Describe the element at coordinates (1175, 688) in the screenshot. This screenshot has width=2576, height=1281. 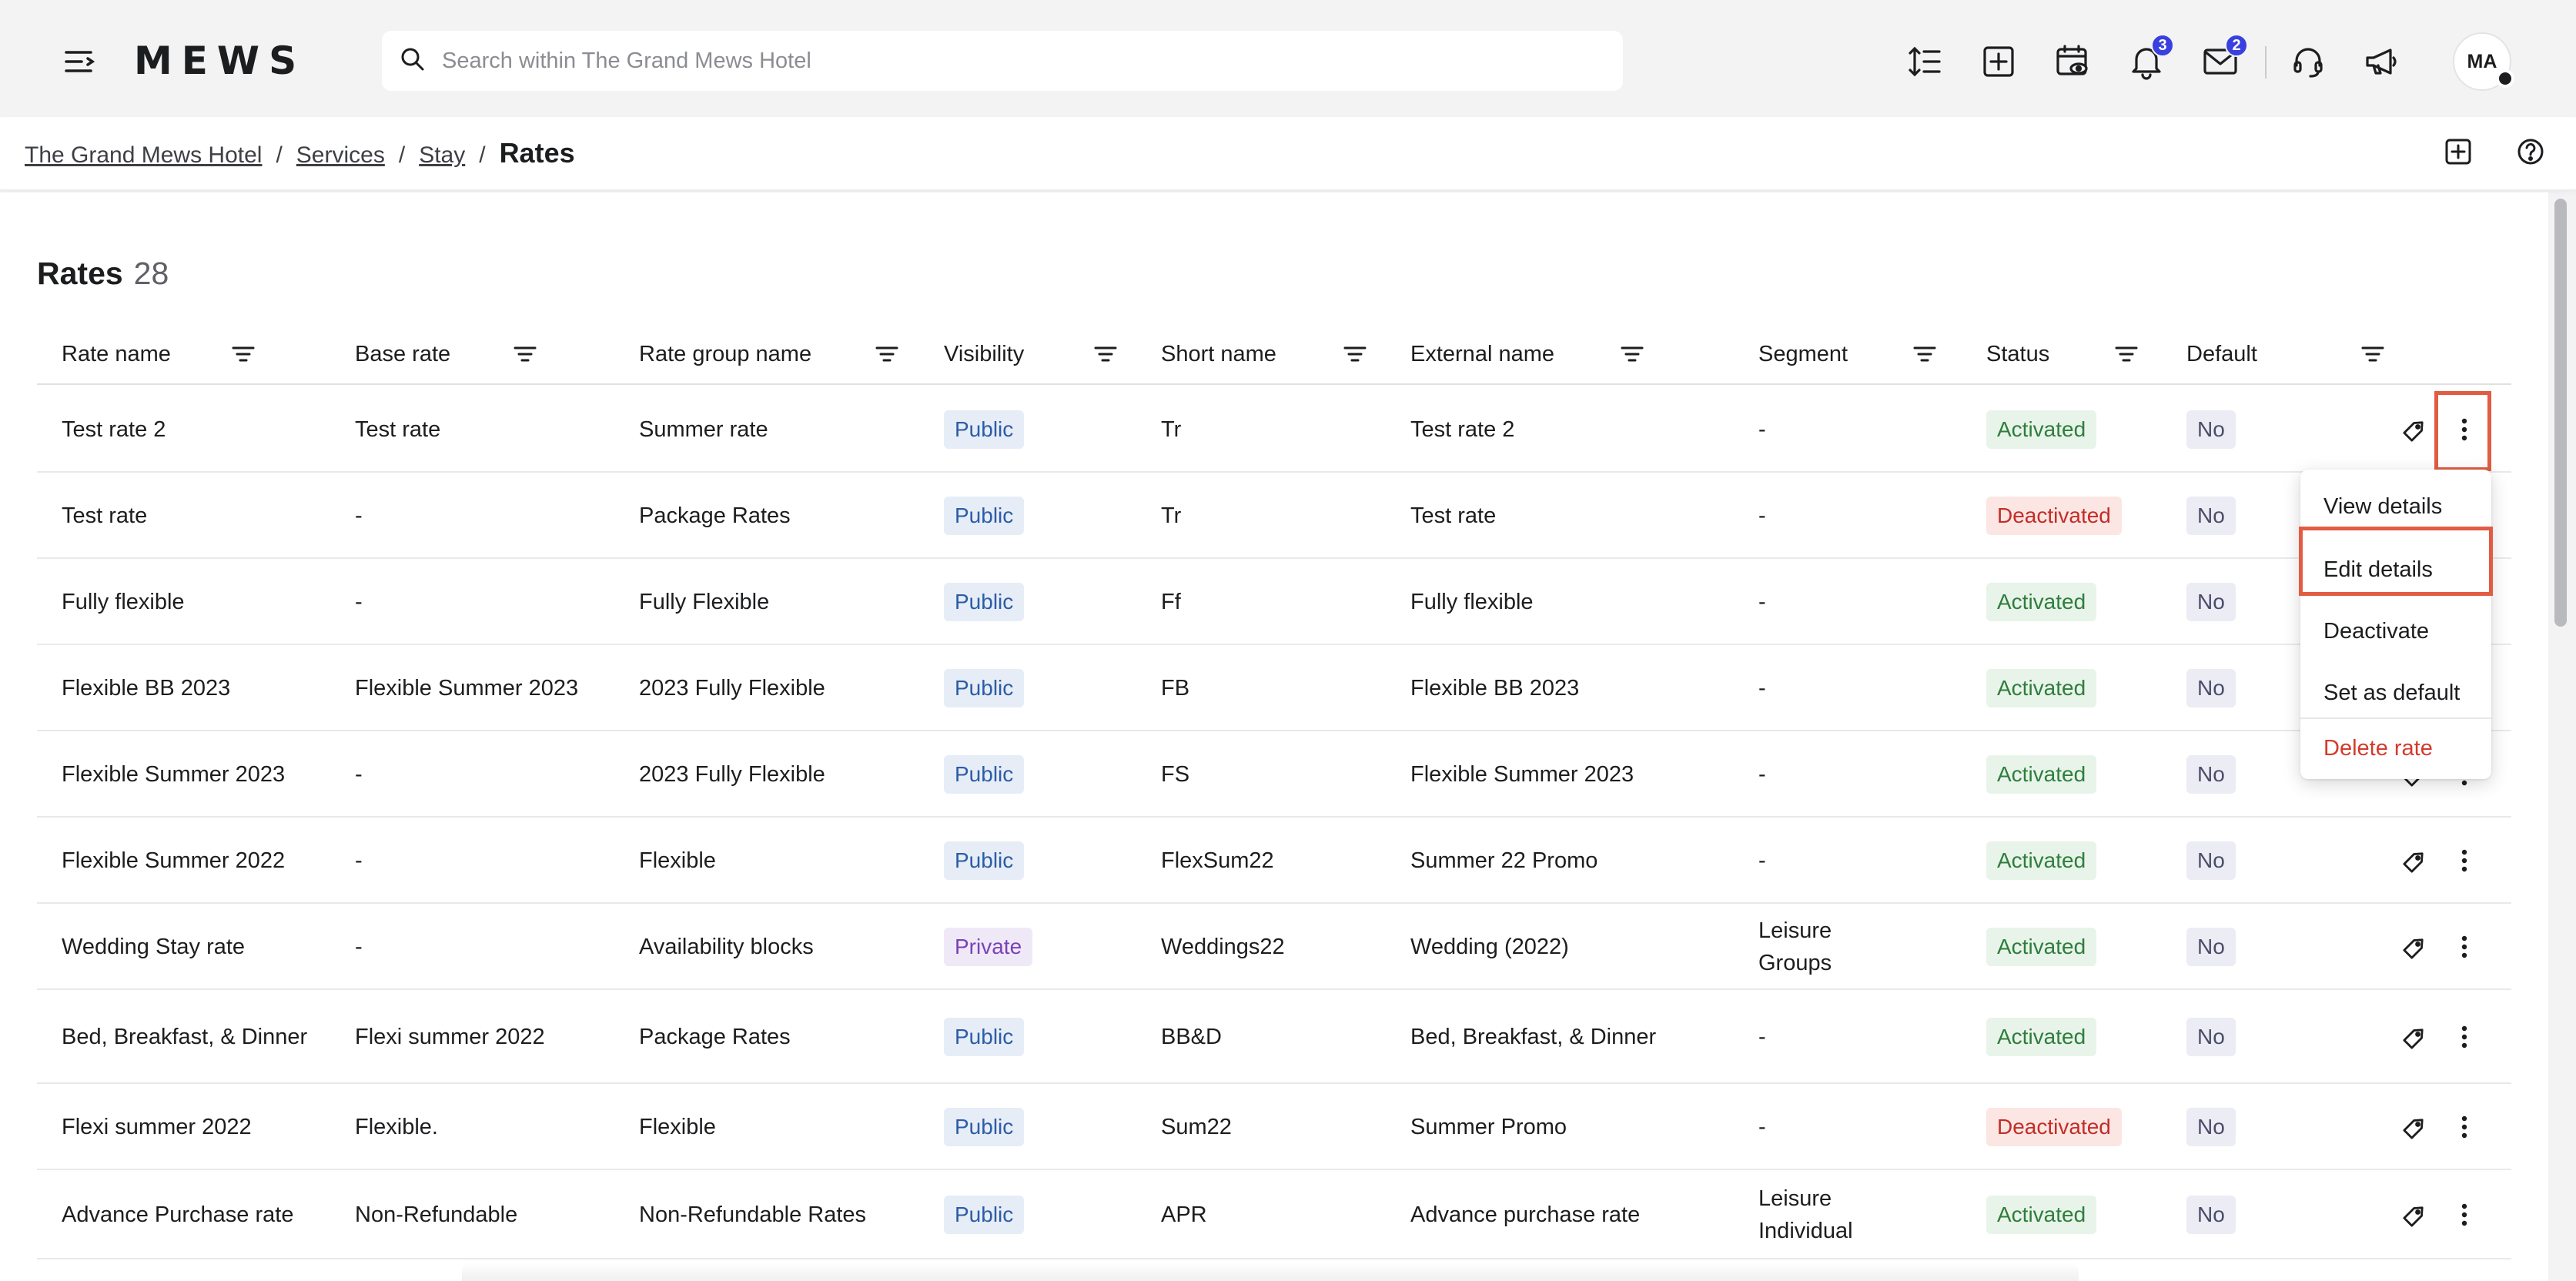
I see `cell-short-name: FB` at that location.